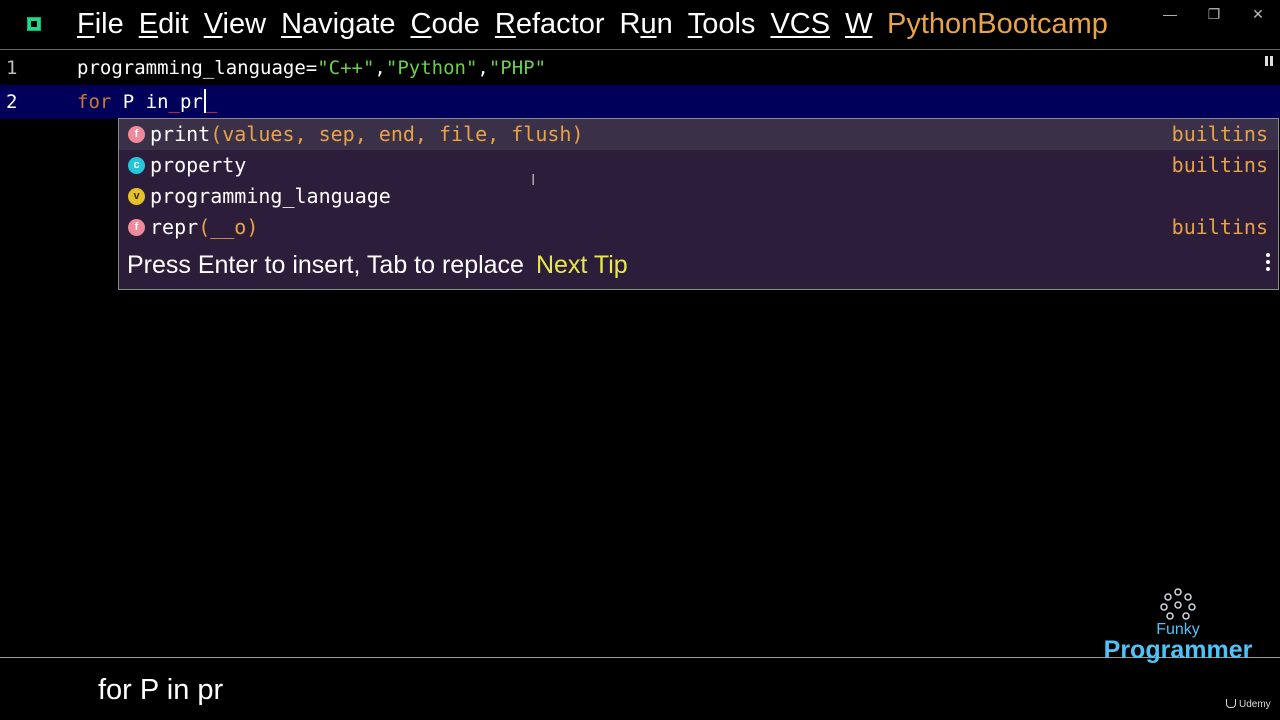 The width and height of the screenshot is (1280, 720). I want to click on menu-run: Run, so click(646, 24).